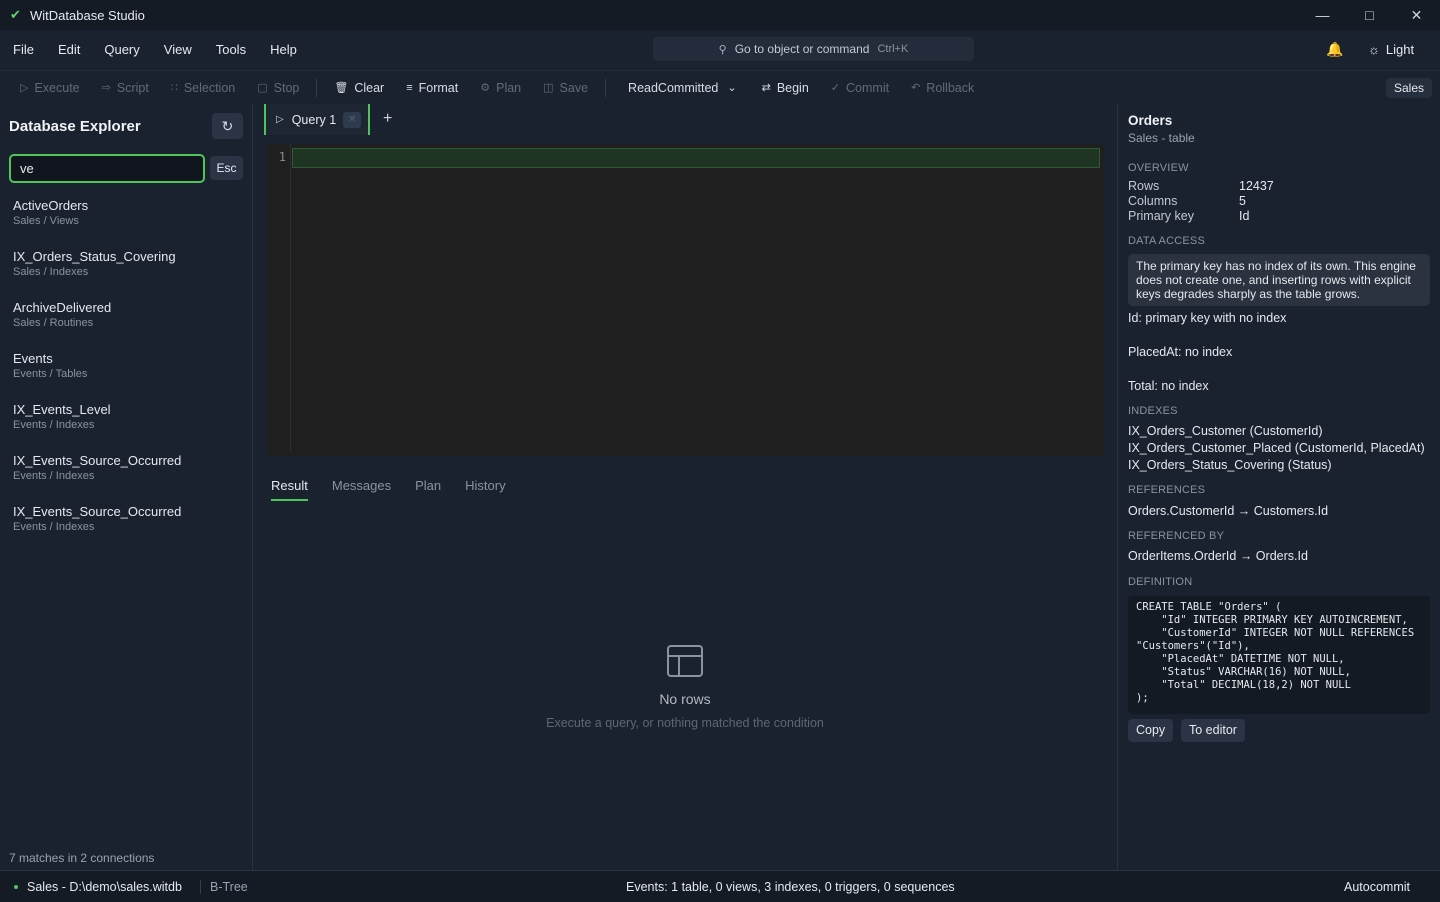  What do you see at coordinates (387, 119) in the screenshot?
I see `add-tab-icon: +` at bounding box center [387, 119].